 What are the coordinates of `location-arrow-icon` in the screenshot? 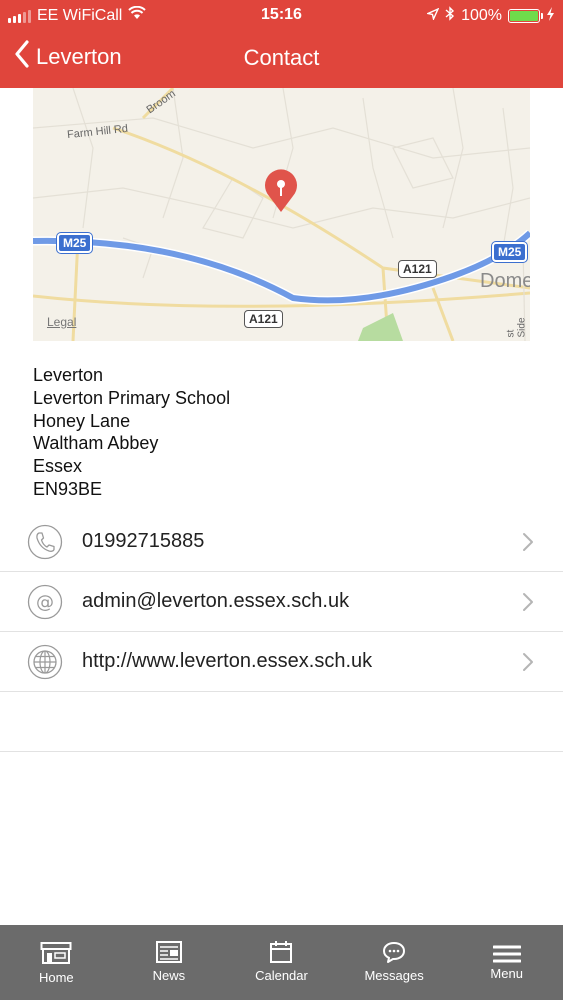 It's located at (432, 16).